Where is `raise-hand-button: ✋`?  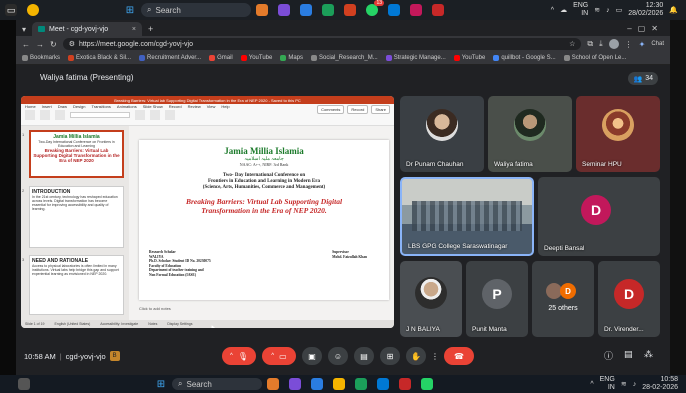 raise-hand-button: ✋ is located at coordinates (416, 356).